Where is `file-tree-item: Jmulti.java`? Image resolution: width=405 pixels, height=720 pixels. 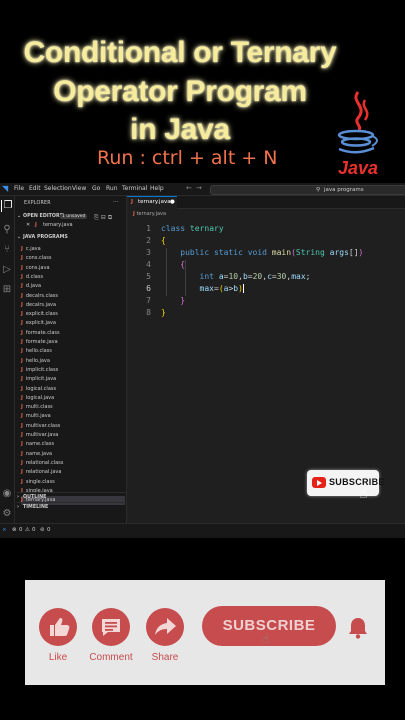 file-tree-item: Jmulti.java is located at coordinates (73, 416).